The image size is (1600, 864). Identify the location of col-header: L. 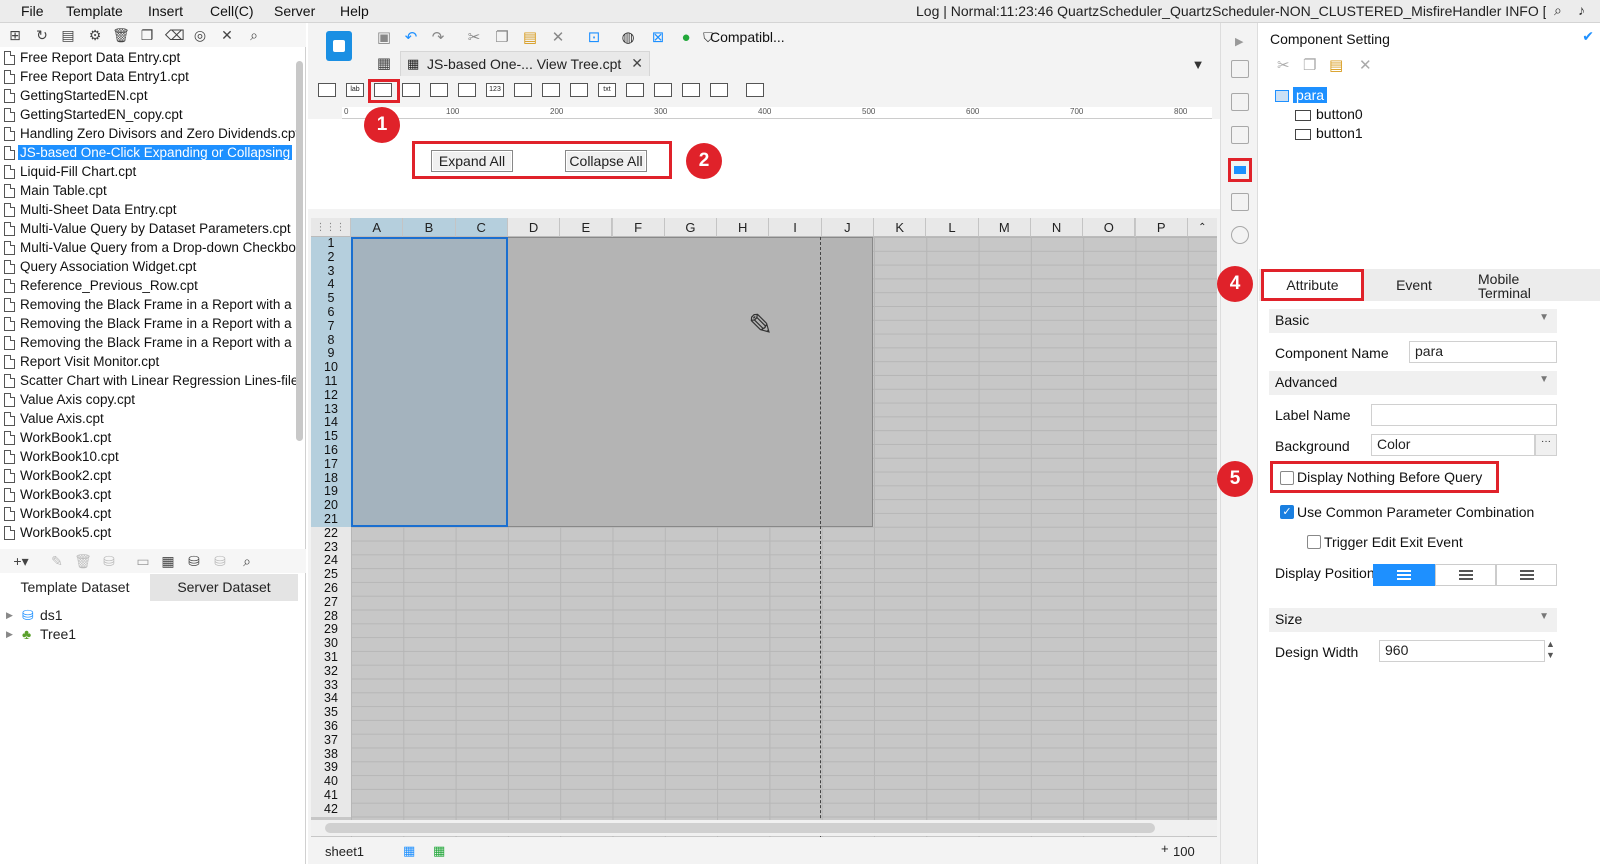
(952, 227).